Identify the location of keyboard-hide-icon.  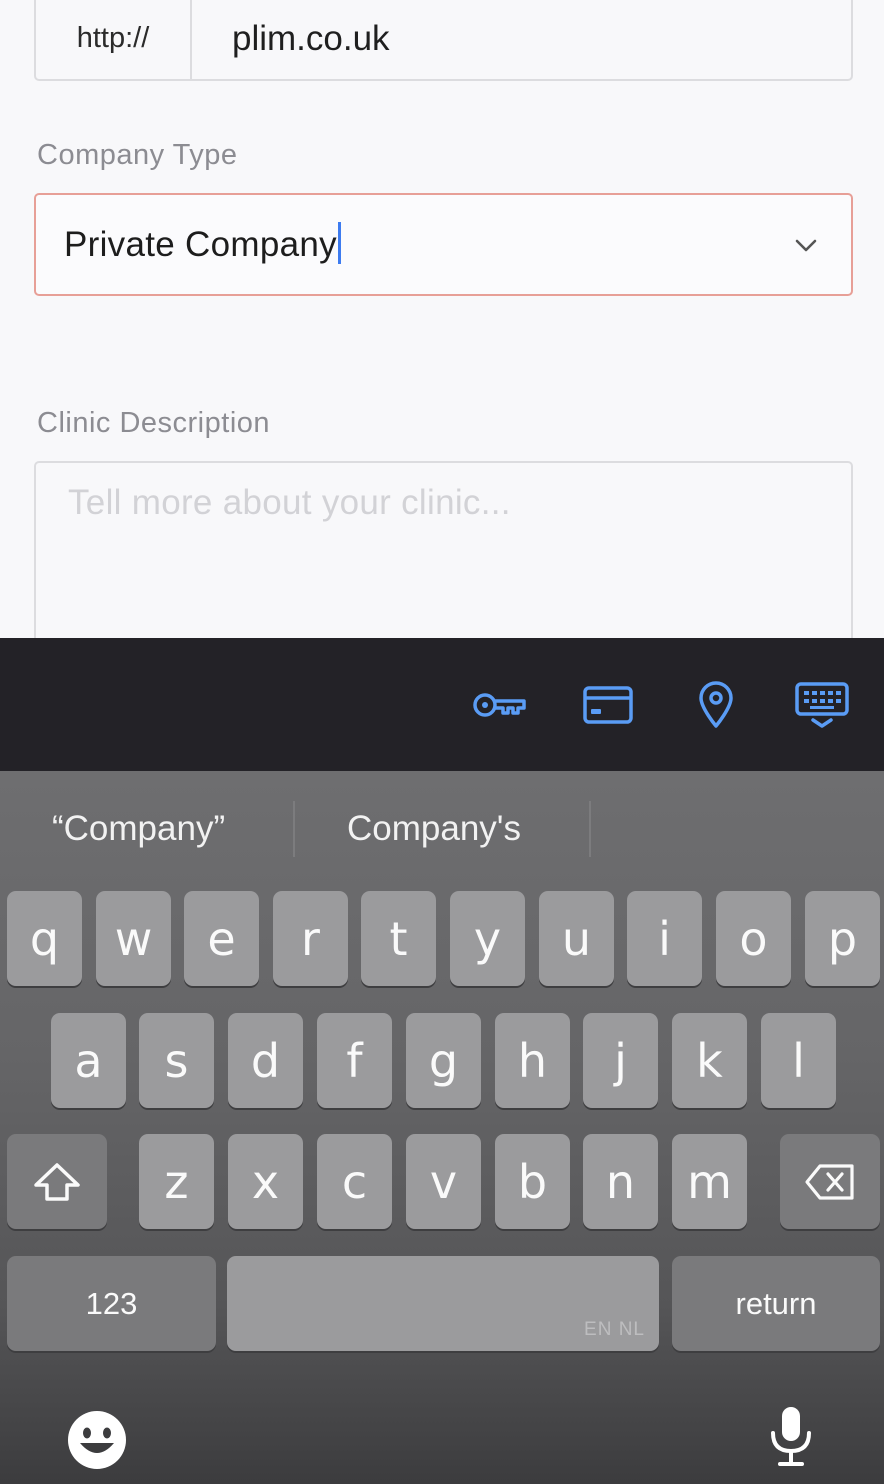
(822, 705).